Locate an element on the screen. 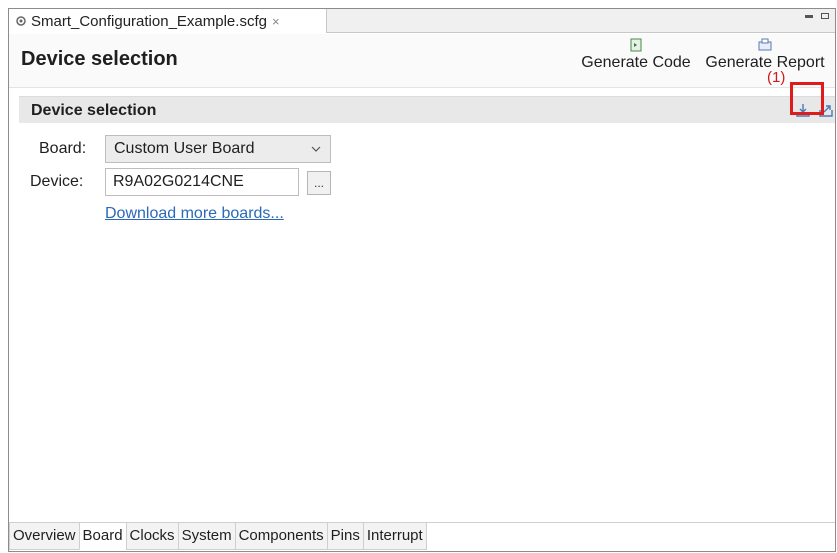  board-label: Board: is located at coordinates (63, 148).